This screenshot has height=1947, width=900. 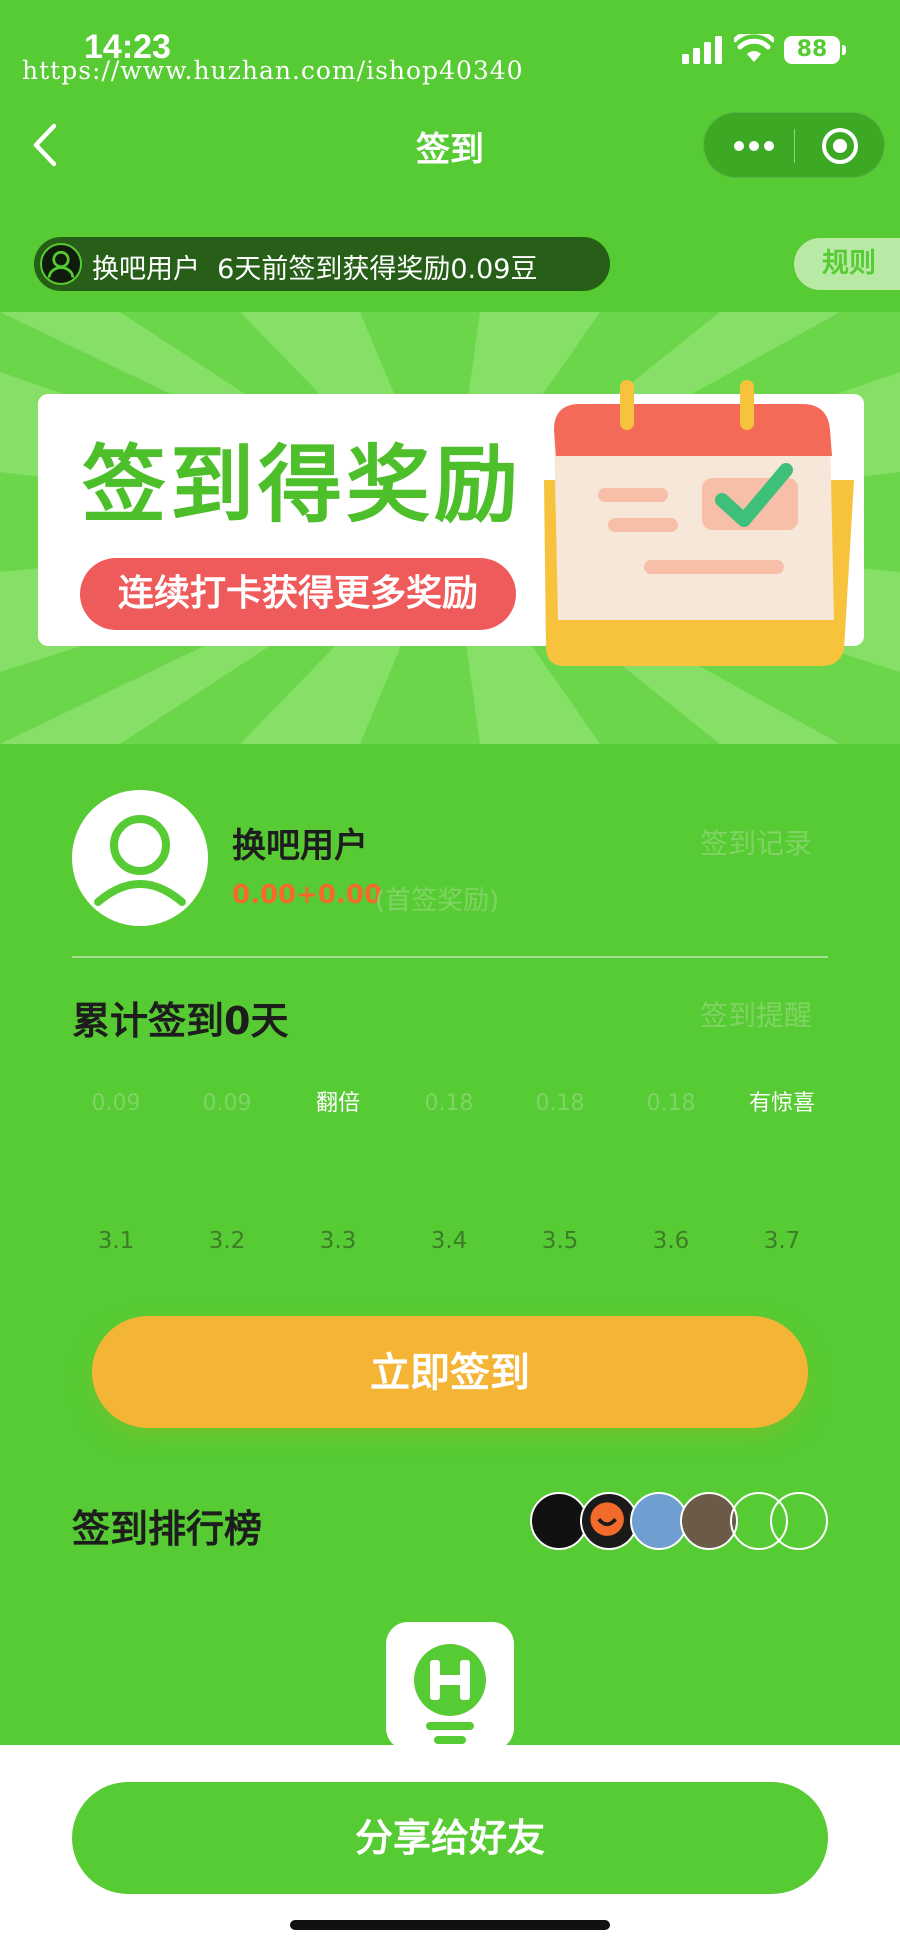 I want to click on day-date: 3.1, so click(x=116, y=1241).